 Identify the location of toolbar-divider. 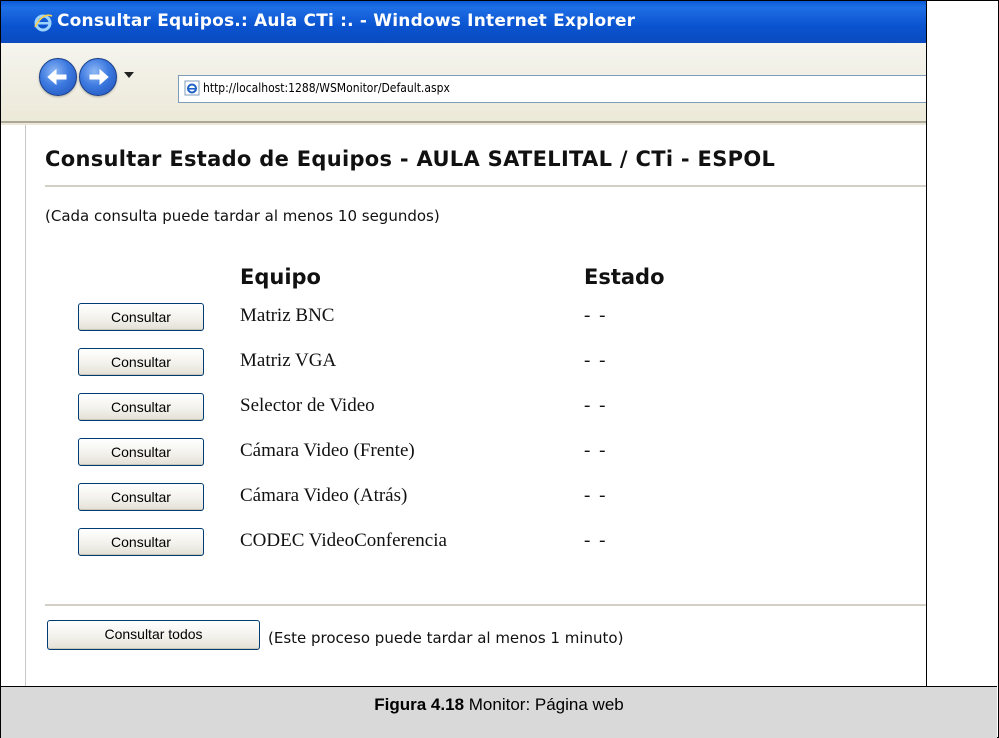
(464, 122).